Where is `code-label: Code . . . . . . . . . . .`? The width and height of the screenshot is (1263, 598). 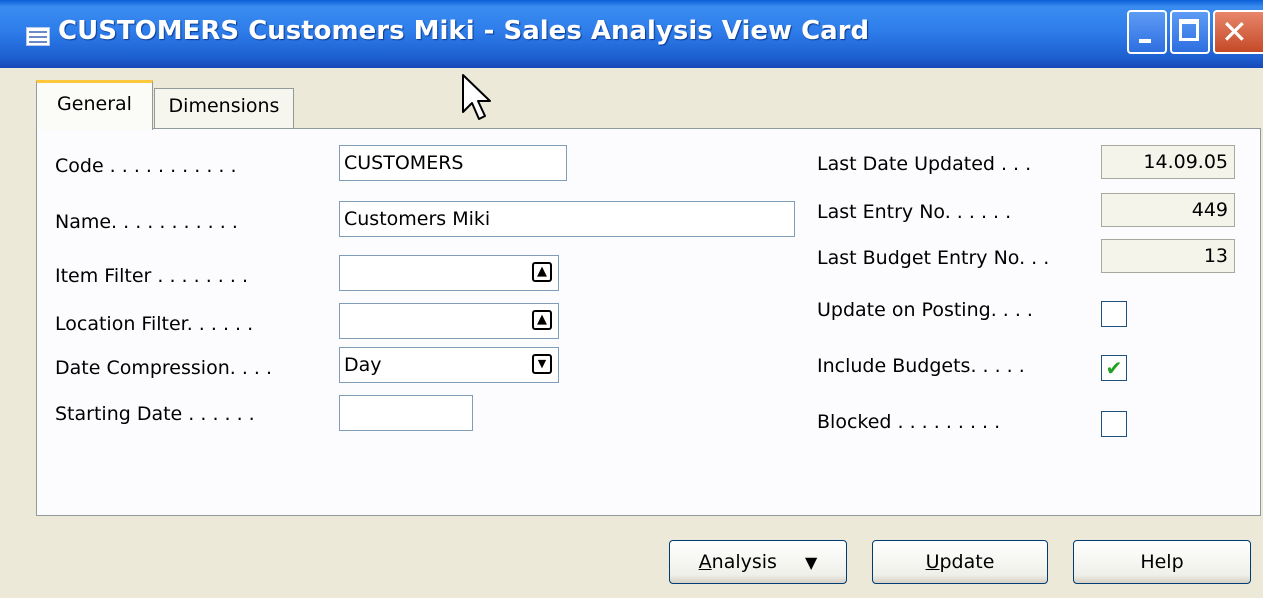
code-label: Code . . . . . . . . . . . is located at coordinates (146, 166).